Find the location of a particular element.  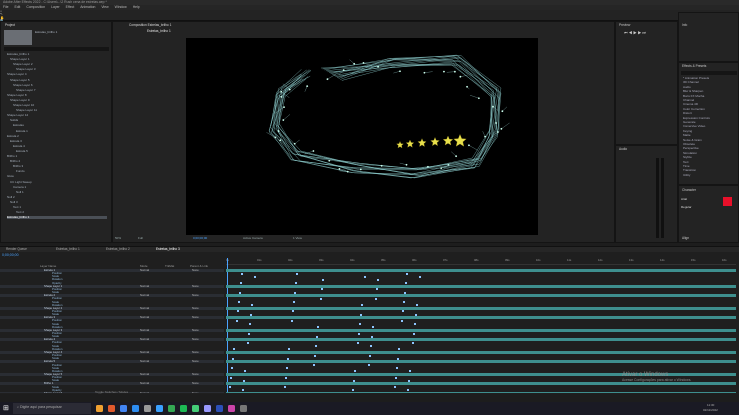

project-item: CC Light Sweep is located at coordinates (21, 182).